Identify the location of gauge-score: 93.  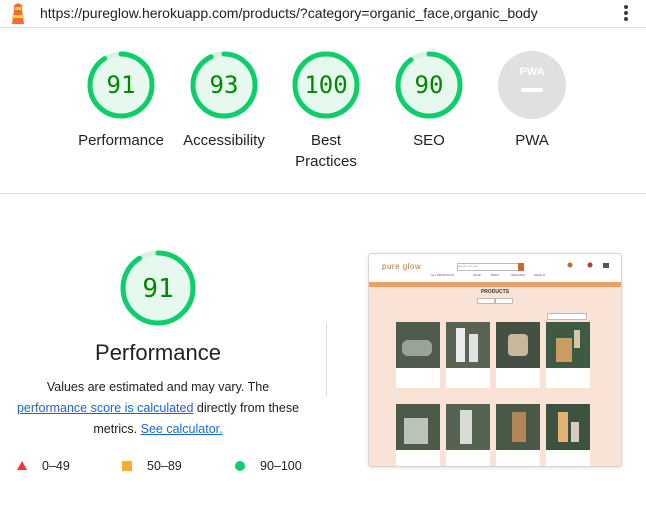
(224, 85).